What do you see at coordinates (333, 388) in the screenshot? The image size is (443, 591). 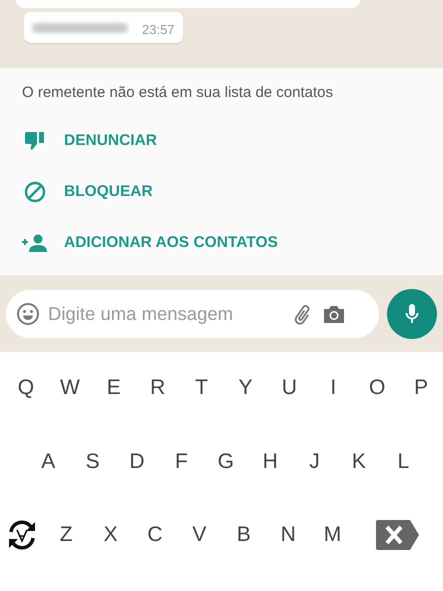 I see `keyboard-key: I` at bounding box center [333, 388].